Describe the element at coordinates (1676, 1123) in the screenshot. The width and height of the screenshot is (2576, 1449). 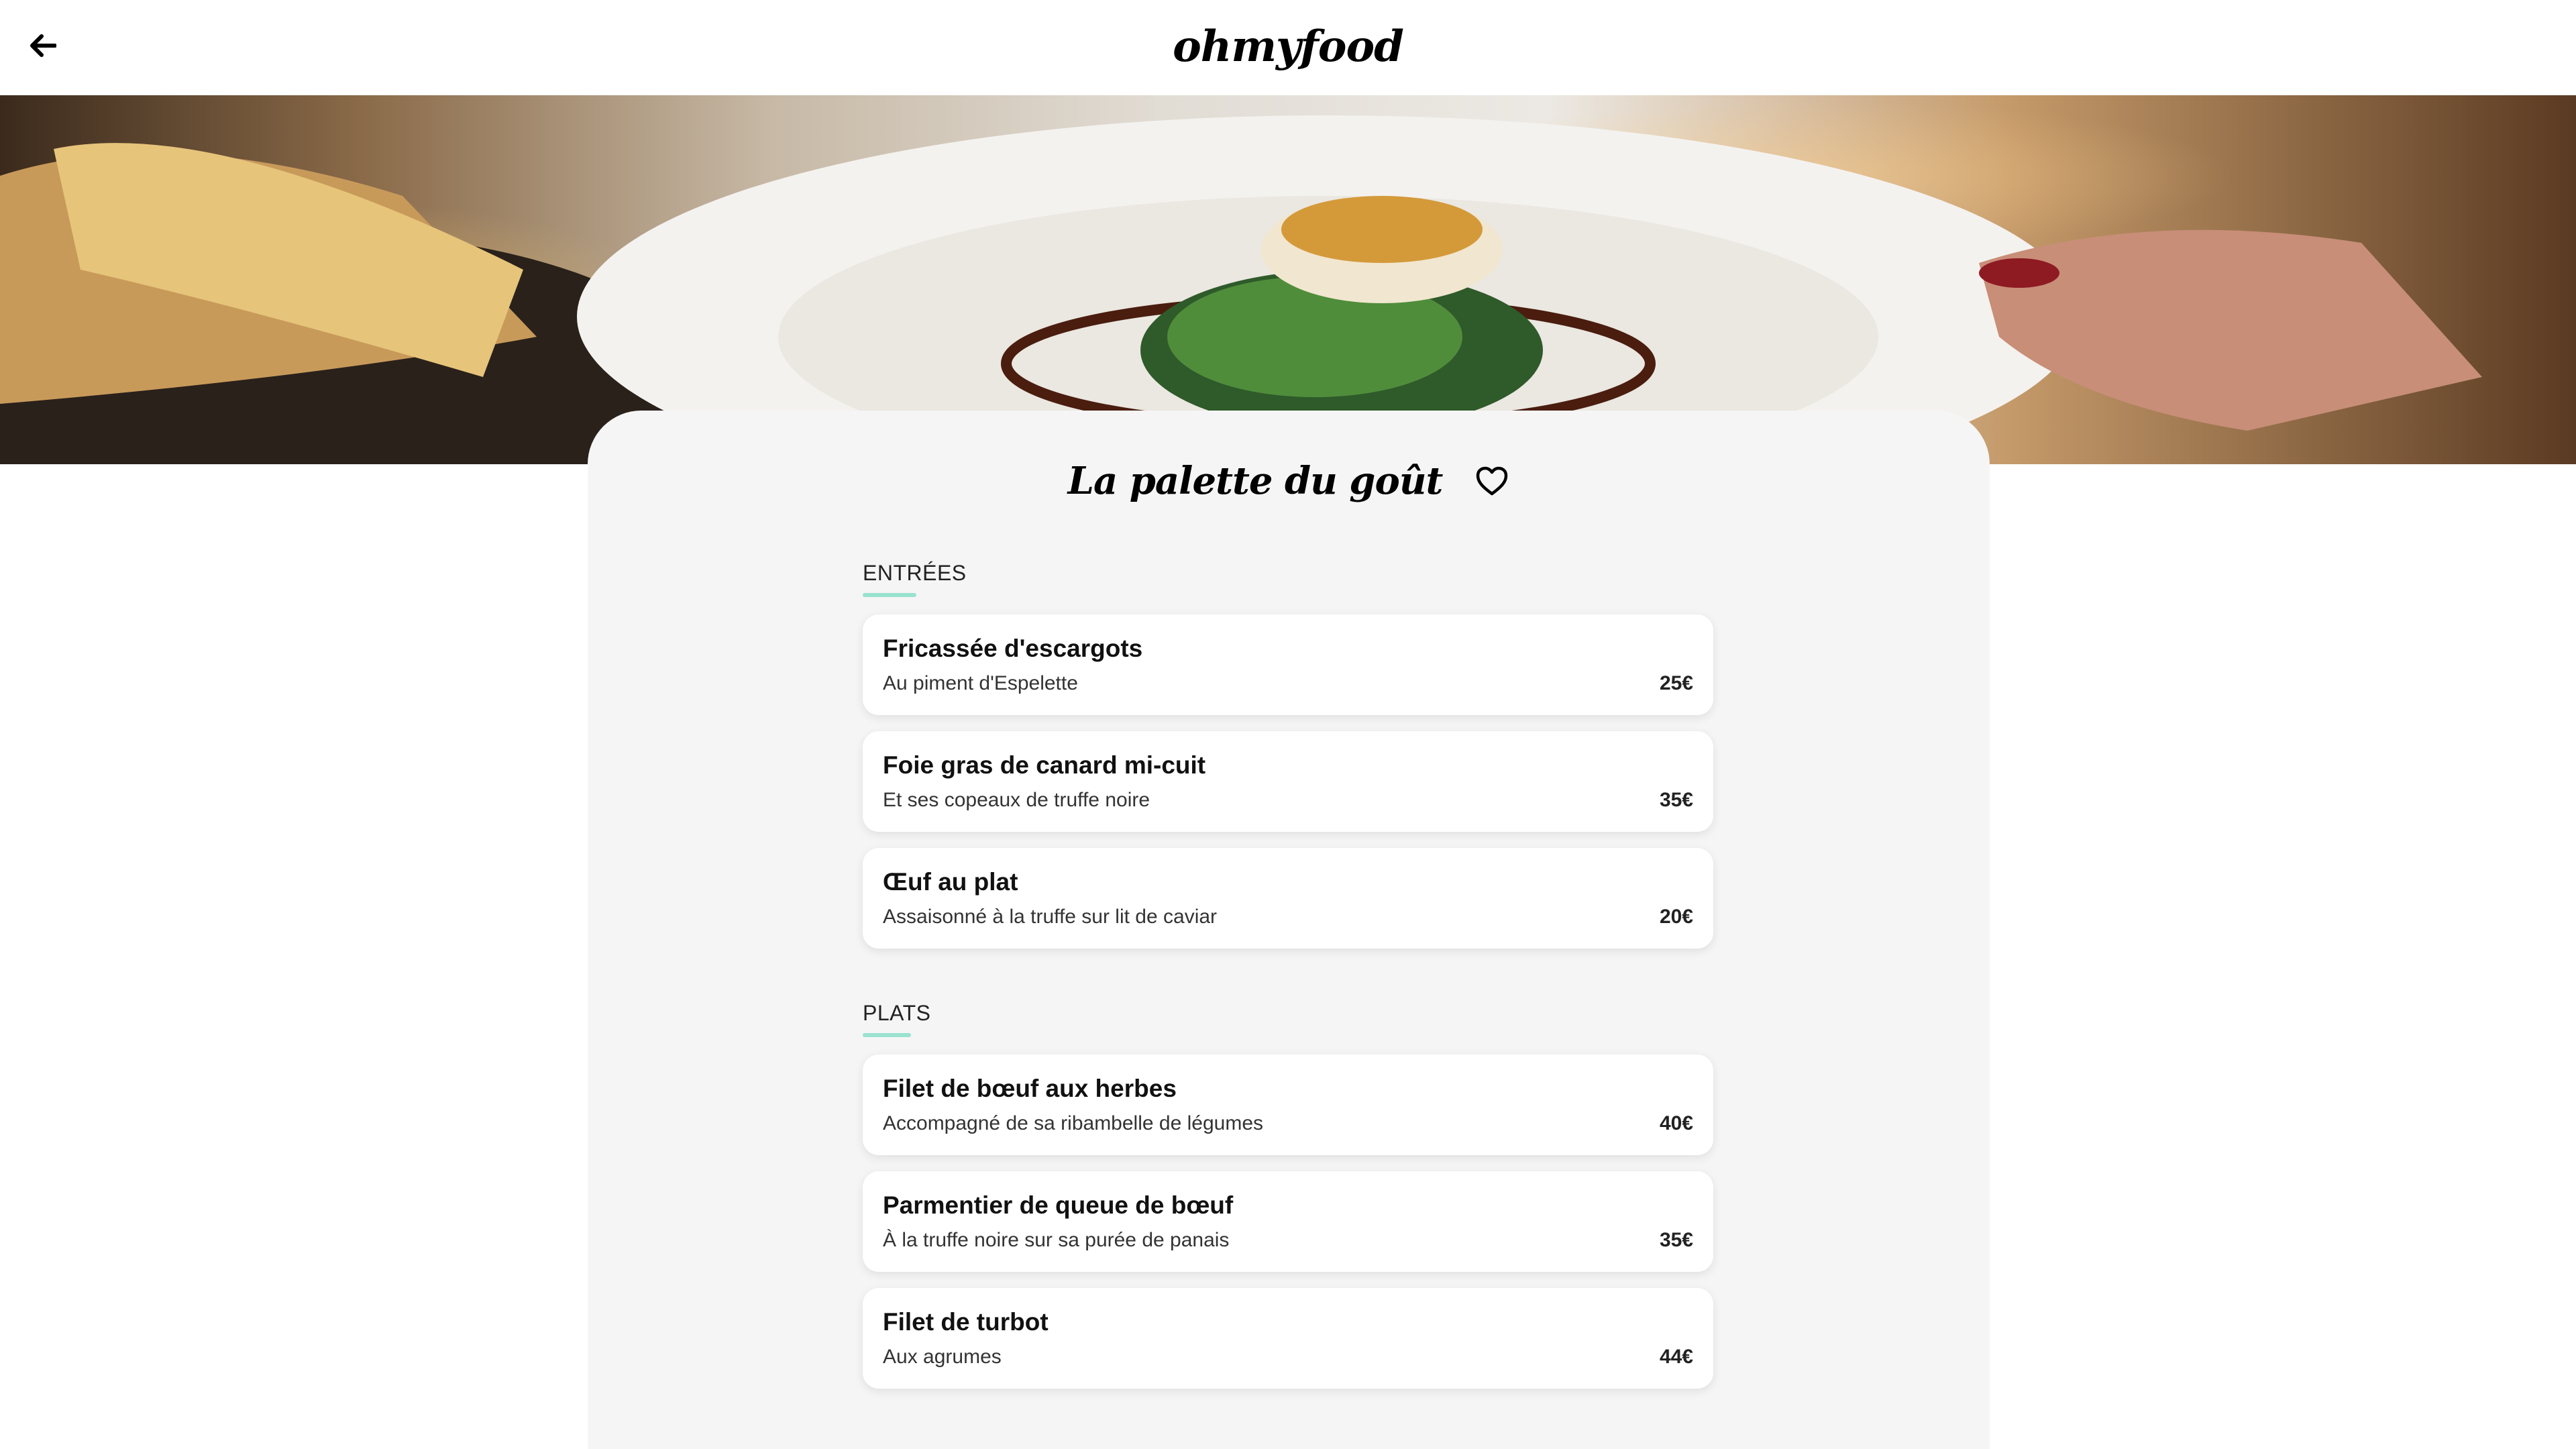
I see `menu-item-price: 40€` at that location.